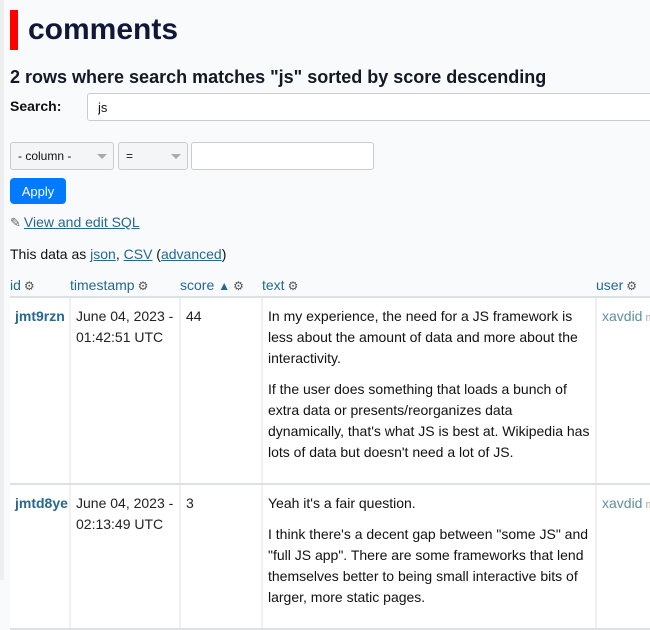  I want to click on export-json-link: json, so click(103, 254).